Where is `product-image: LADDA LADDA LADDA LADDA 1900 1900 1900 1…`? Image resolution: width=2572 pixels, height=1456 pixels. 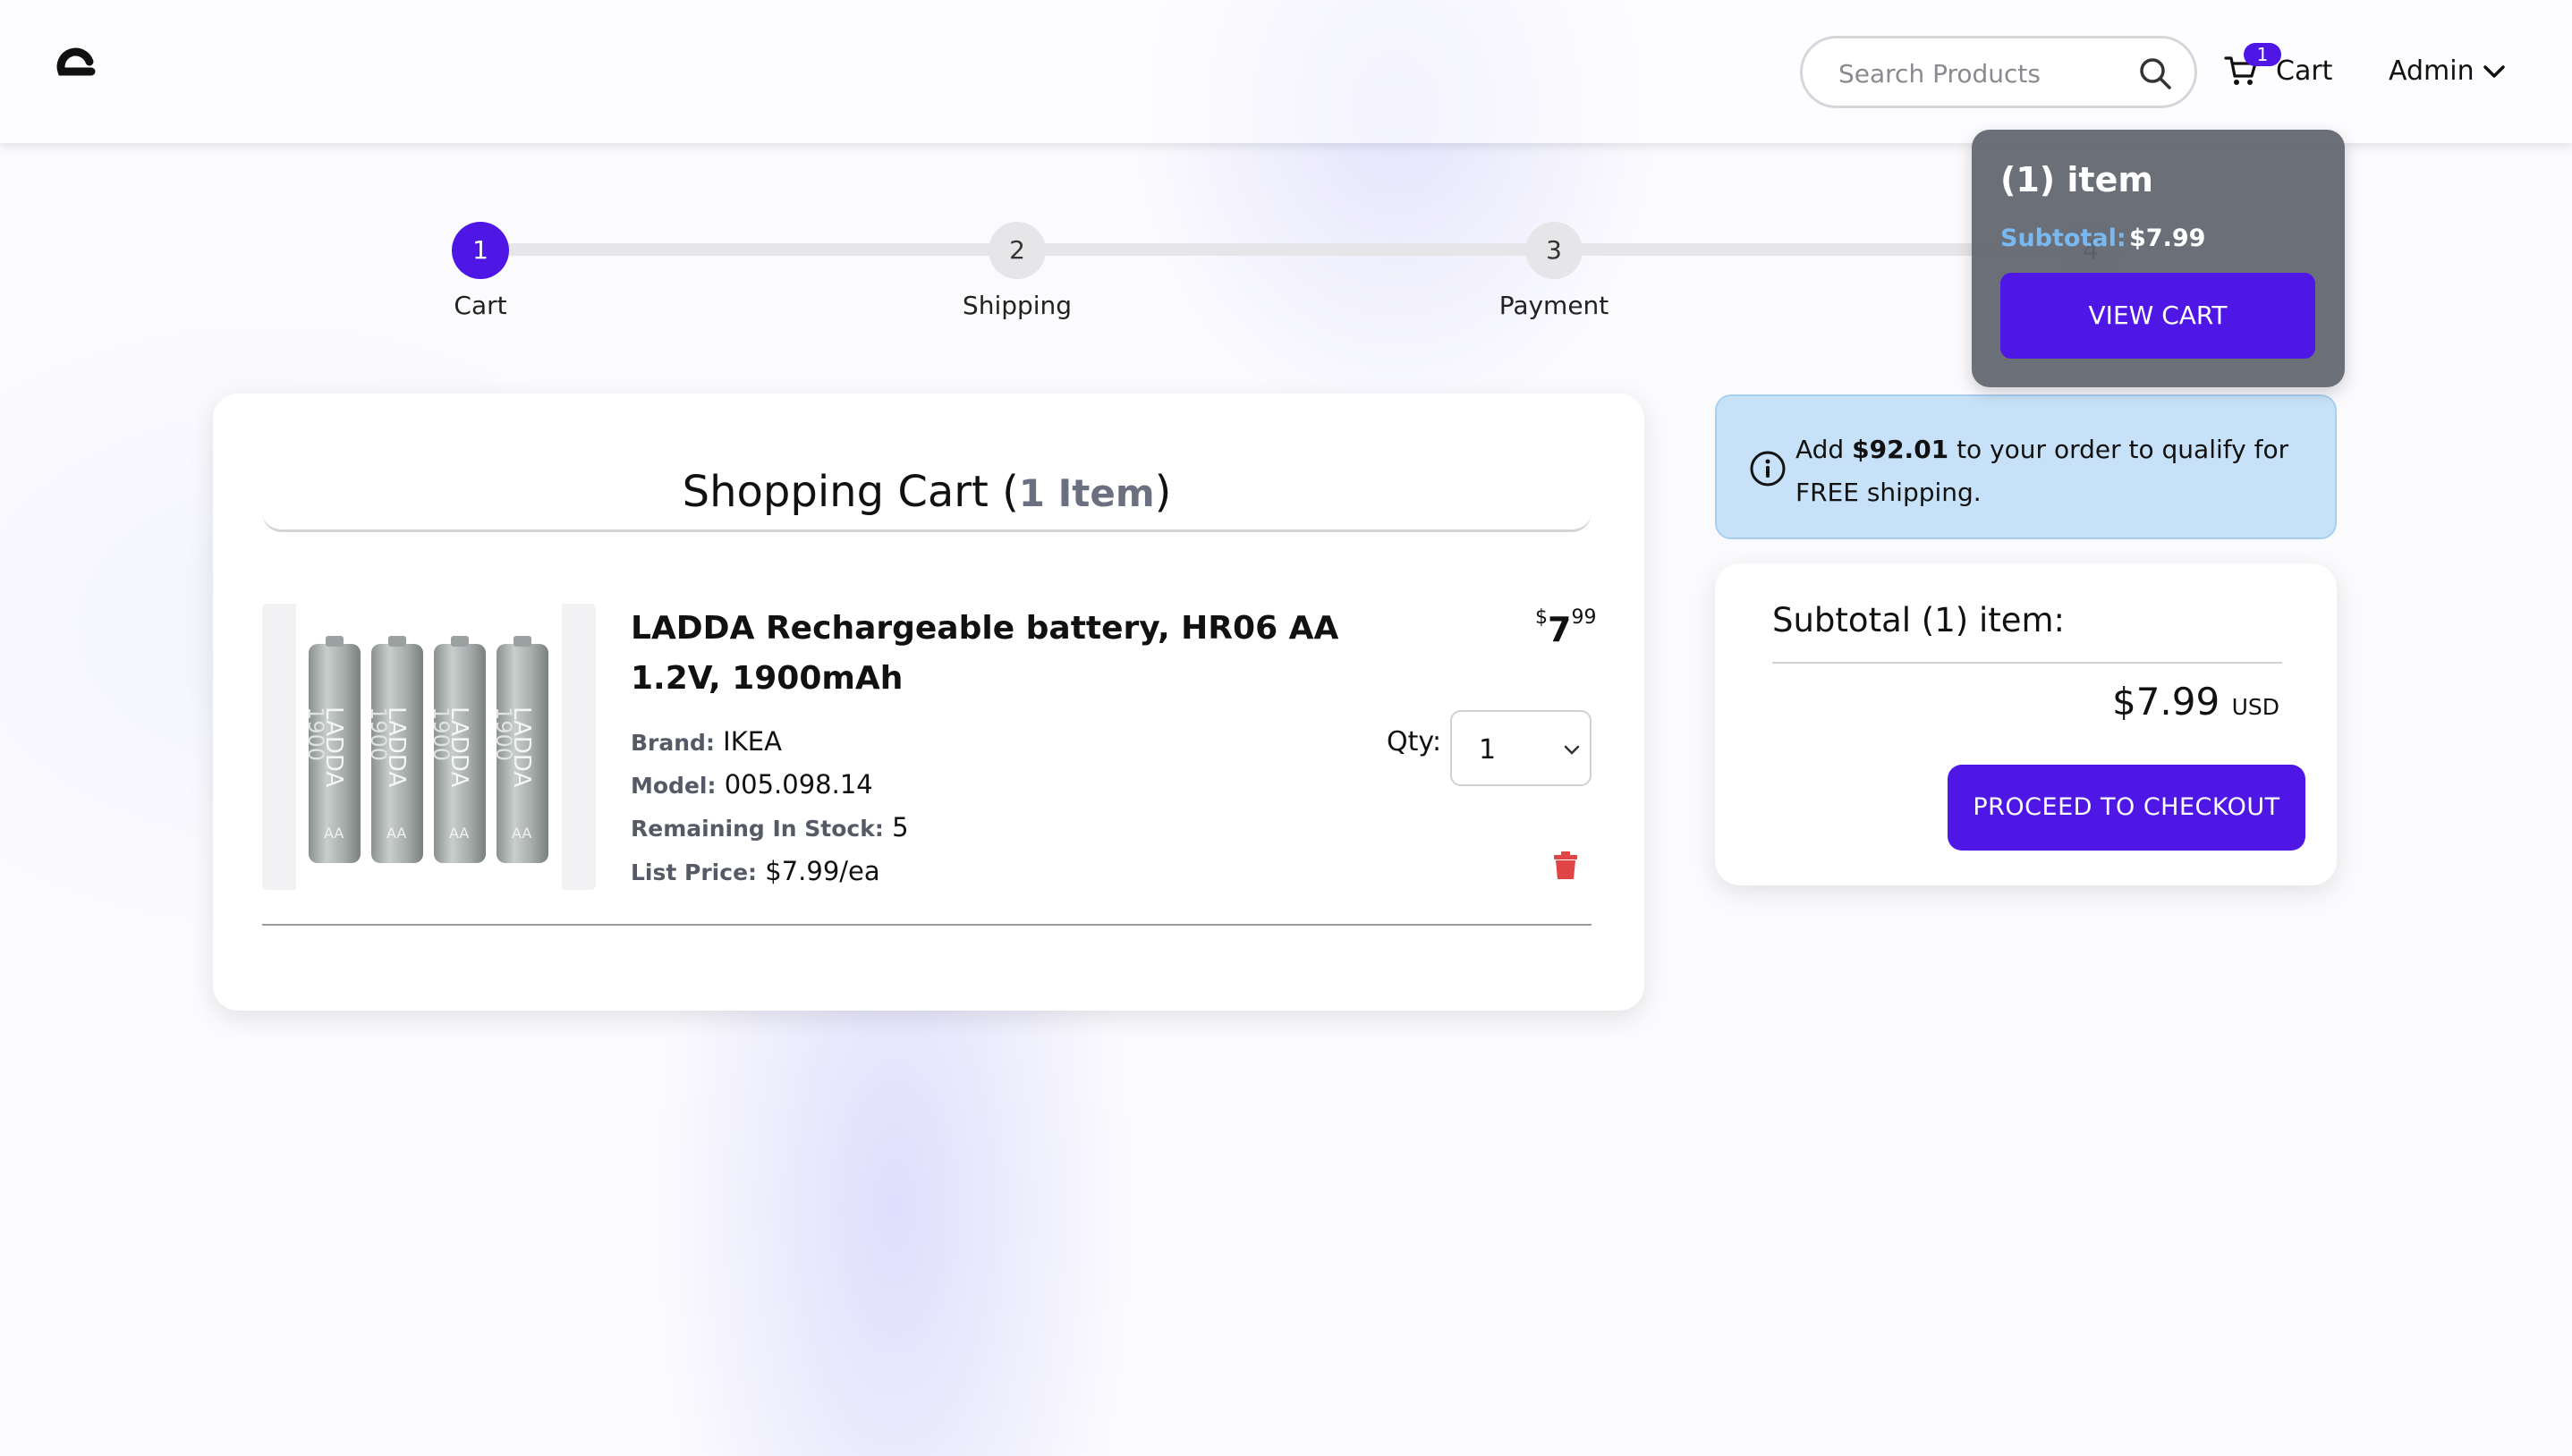 product-image: LADDA LADDA LADDA LADDA 1900 1900 1900 1… is located at coordinates (429, 747).